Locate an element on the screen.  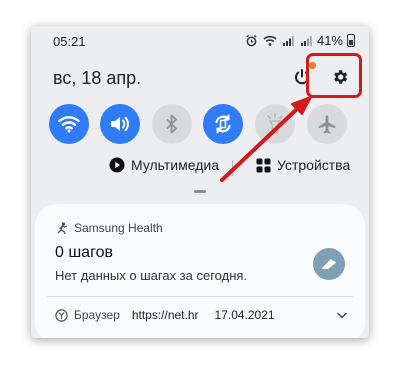
bluetooth-toggle is located at coordinates (172, 124).